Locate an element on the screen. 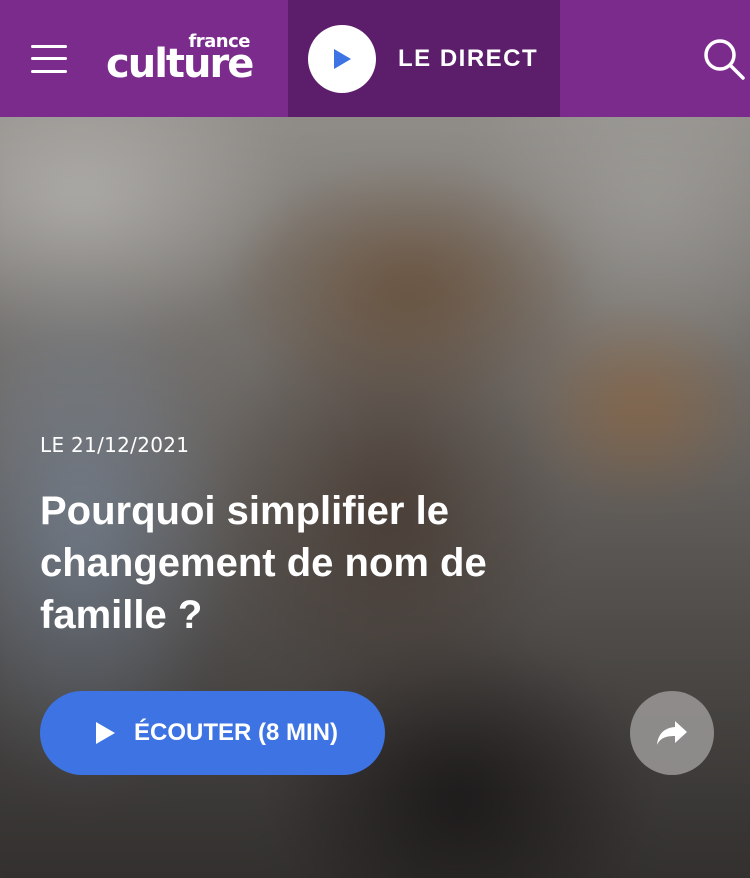 This screenshot has height=878, width=750. logo-culture-text: culture is located at coordinates (180, 64).